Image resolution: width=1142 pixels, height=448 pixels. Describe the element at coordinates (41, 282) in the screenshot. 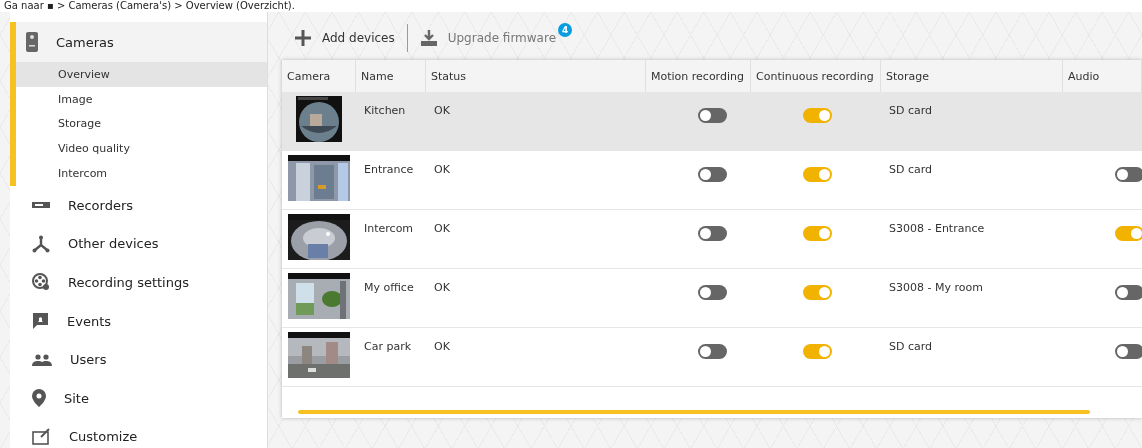

I see `film-reel-icon` at that location.